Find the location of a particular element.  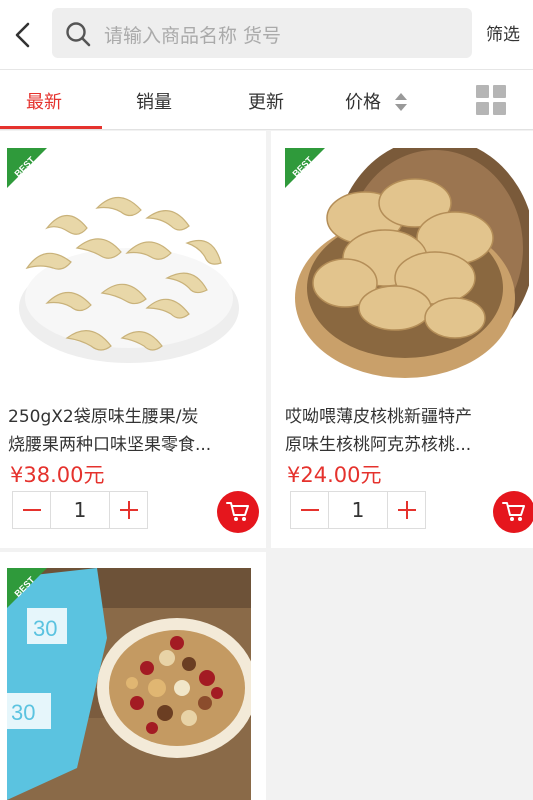

search-box: 请输入商品名称 货号 is located at coordinates (262, 33).